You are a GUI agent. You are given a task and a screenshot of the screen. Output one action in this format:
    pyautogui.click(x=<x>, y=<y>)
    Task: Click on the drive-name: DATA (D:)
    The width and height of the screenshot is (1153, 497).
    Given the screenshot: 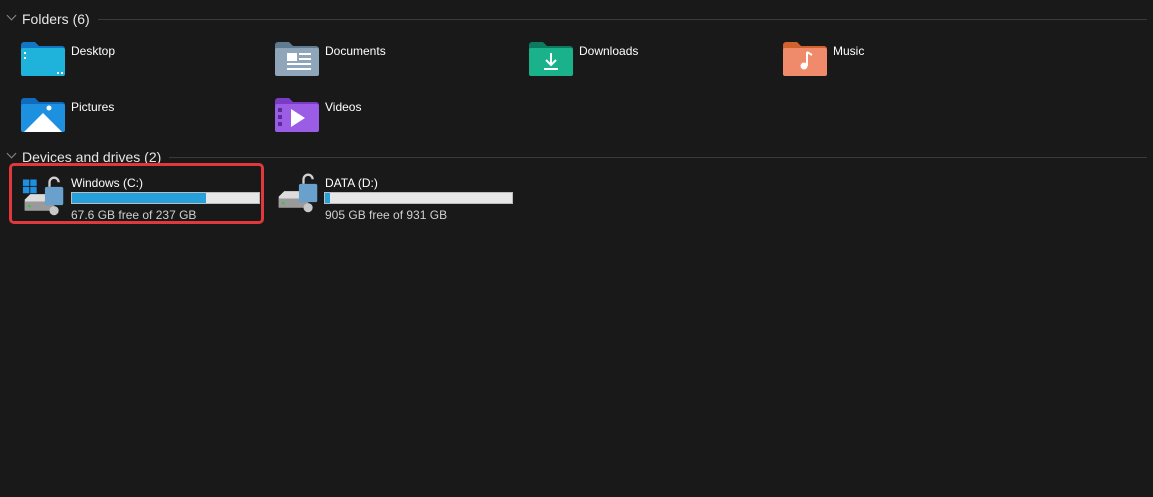 What is the action you would take?
    pyautogui.click(x=351, y=183)
    